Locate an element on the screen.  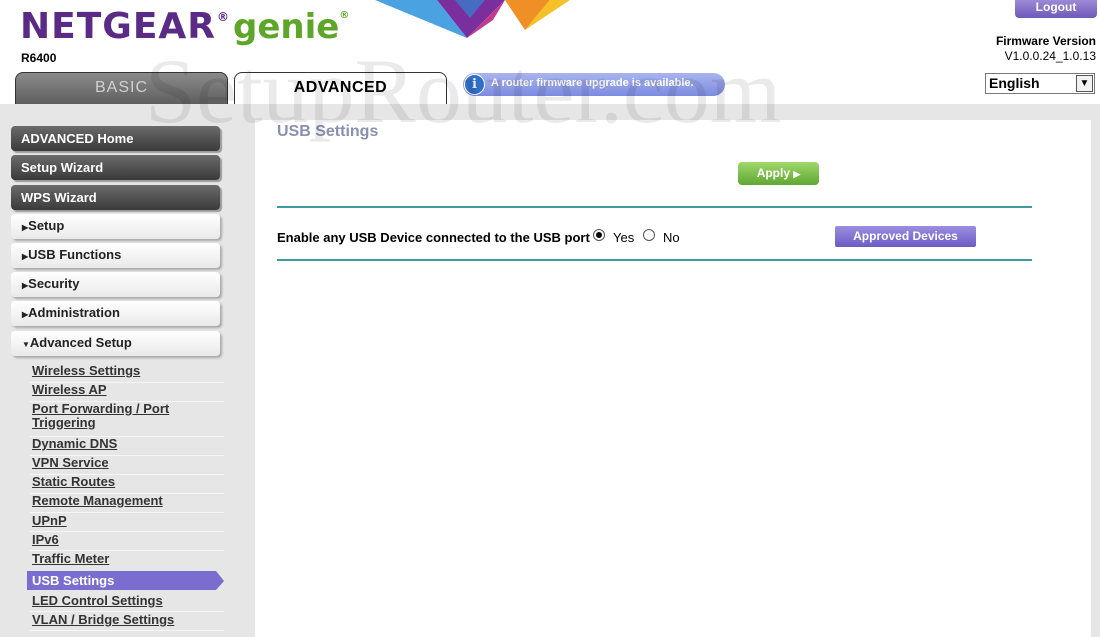
nav-section-usb-functions: ▶USB Functions is located at coordinates (115, 255).